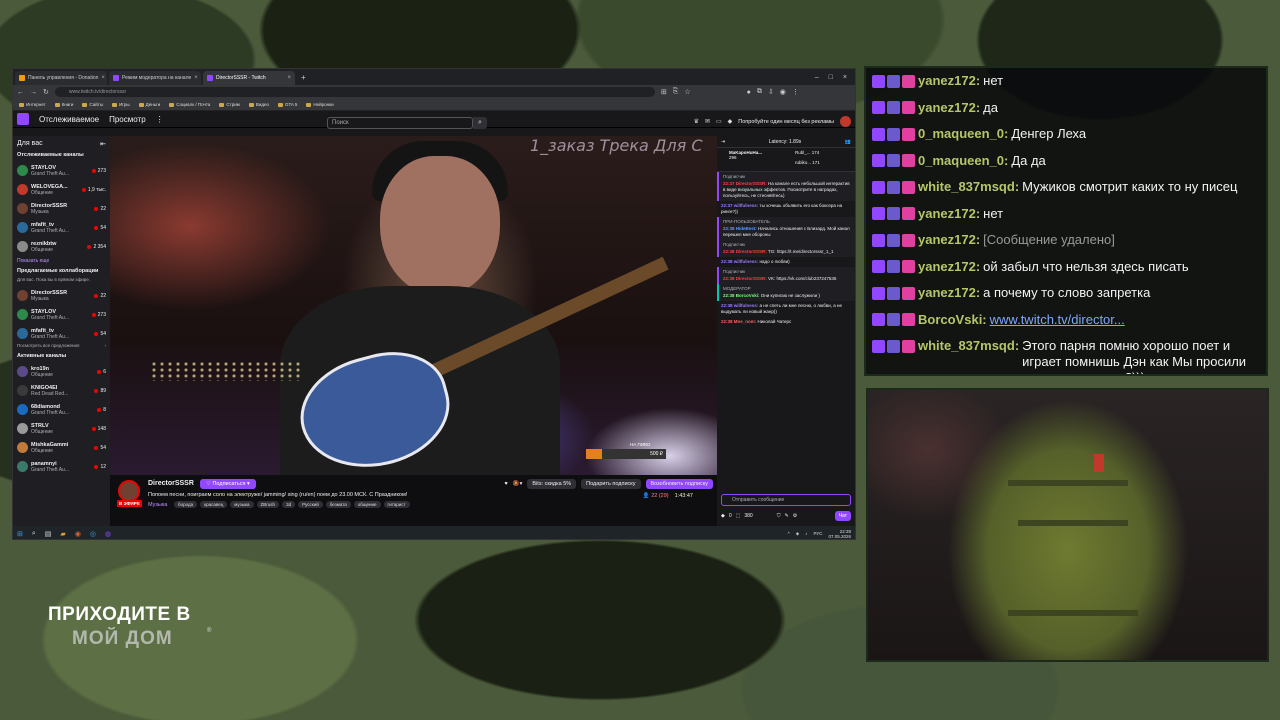 This screenshot has width=1280, height=720. Describe the element at coordinates (287, 104) in the screenshot. I see `bookmark-item: GTA 5` at that location.